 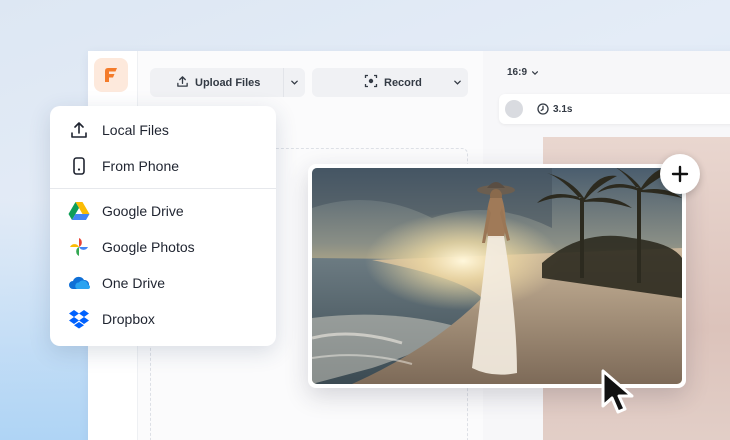 I want to click on menu-item-one-drive: One Drive, so click(x=163, y=283).